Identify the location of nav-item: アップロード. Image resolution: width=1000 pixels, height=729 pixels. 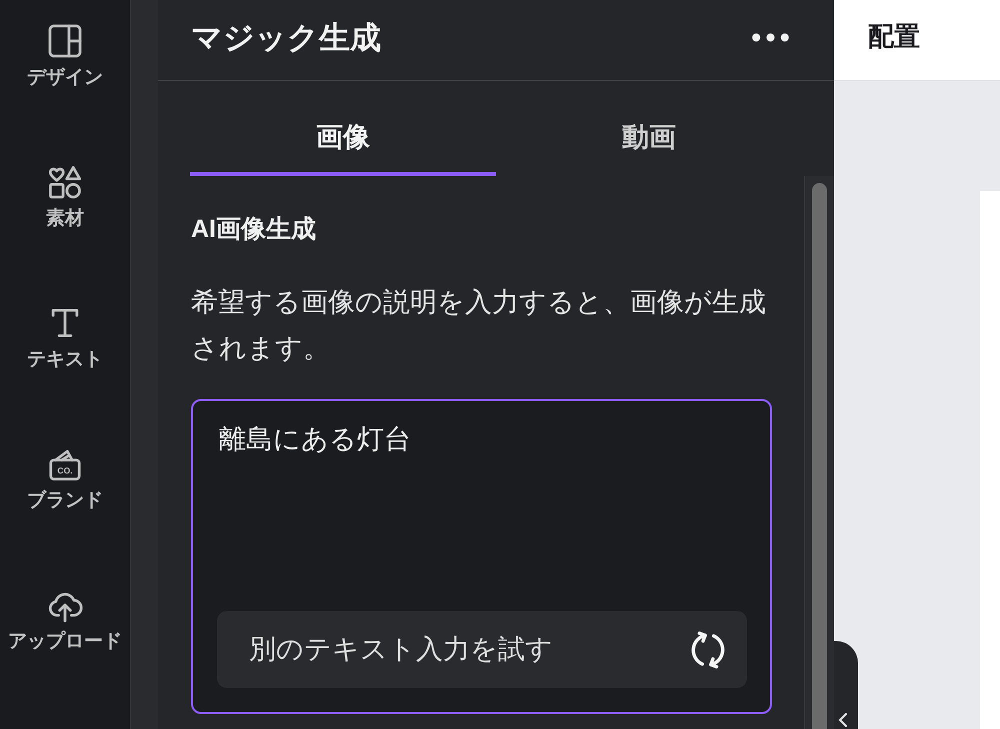
(65, 656).